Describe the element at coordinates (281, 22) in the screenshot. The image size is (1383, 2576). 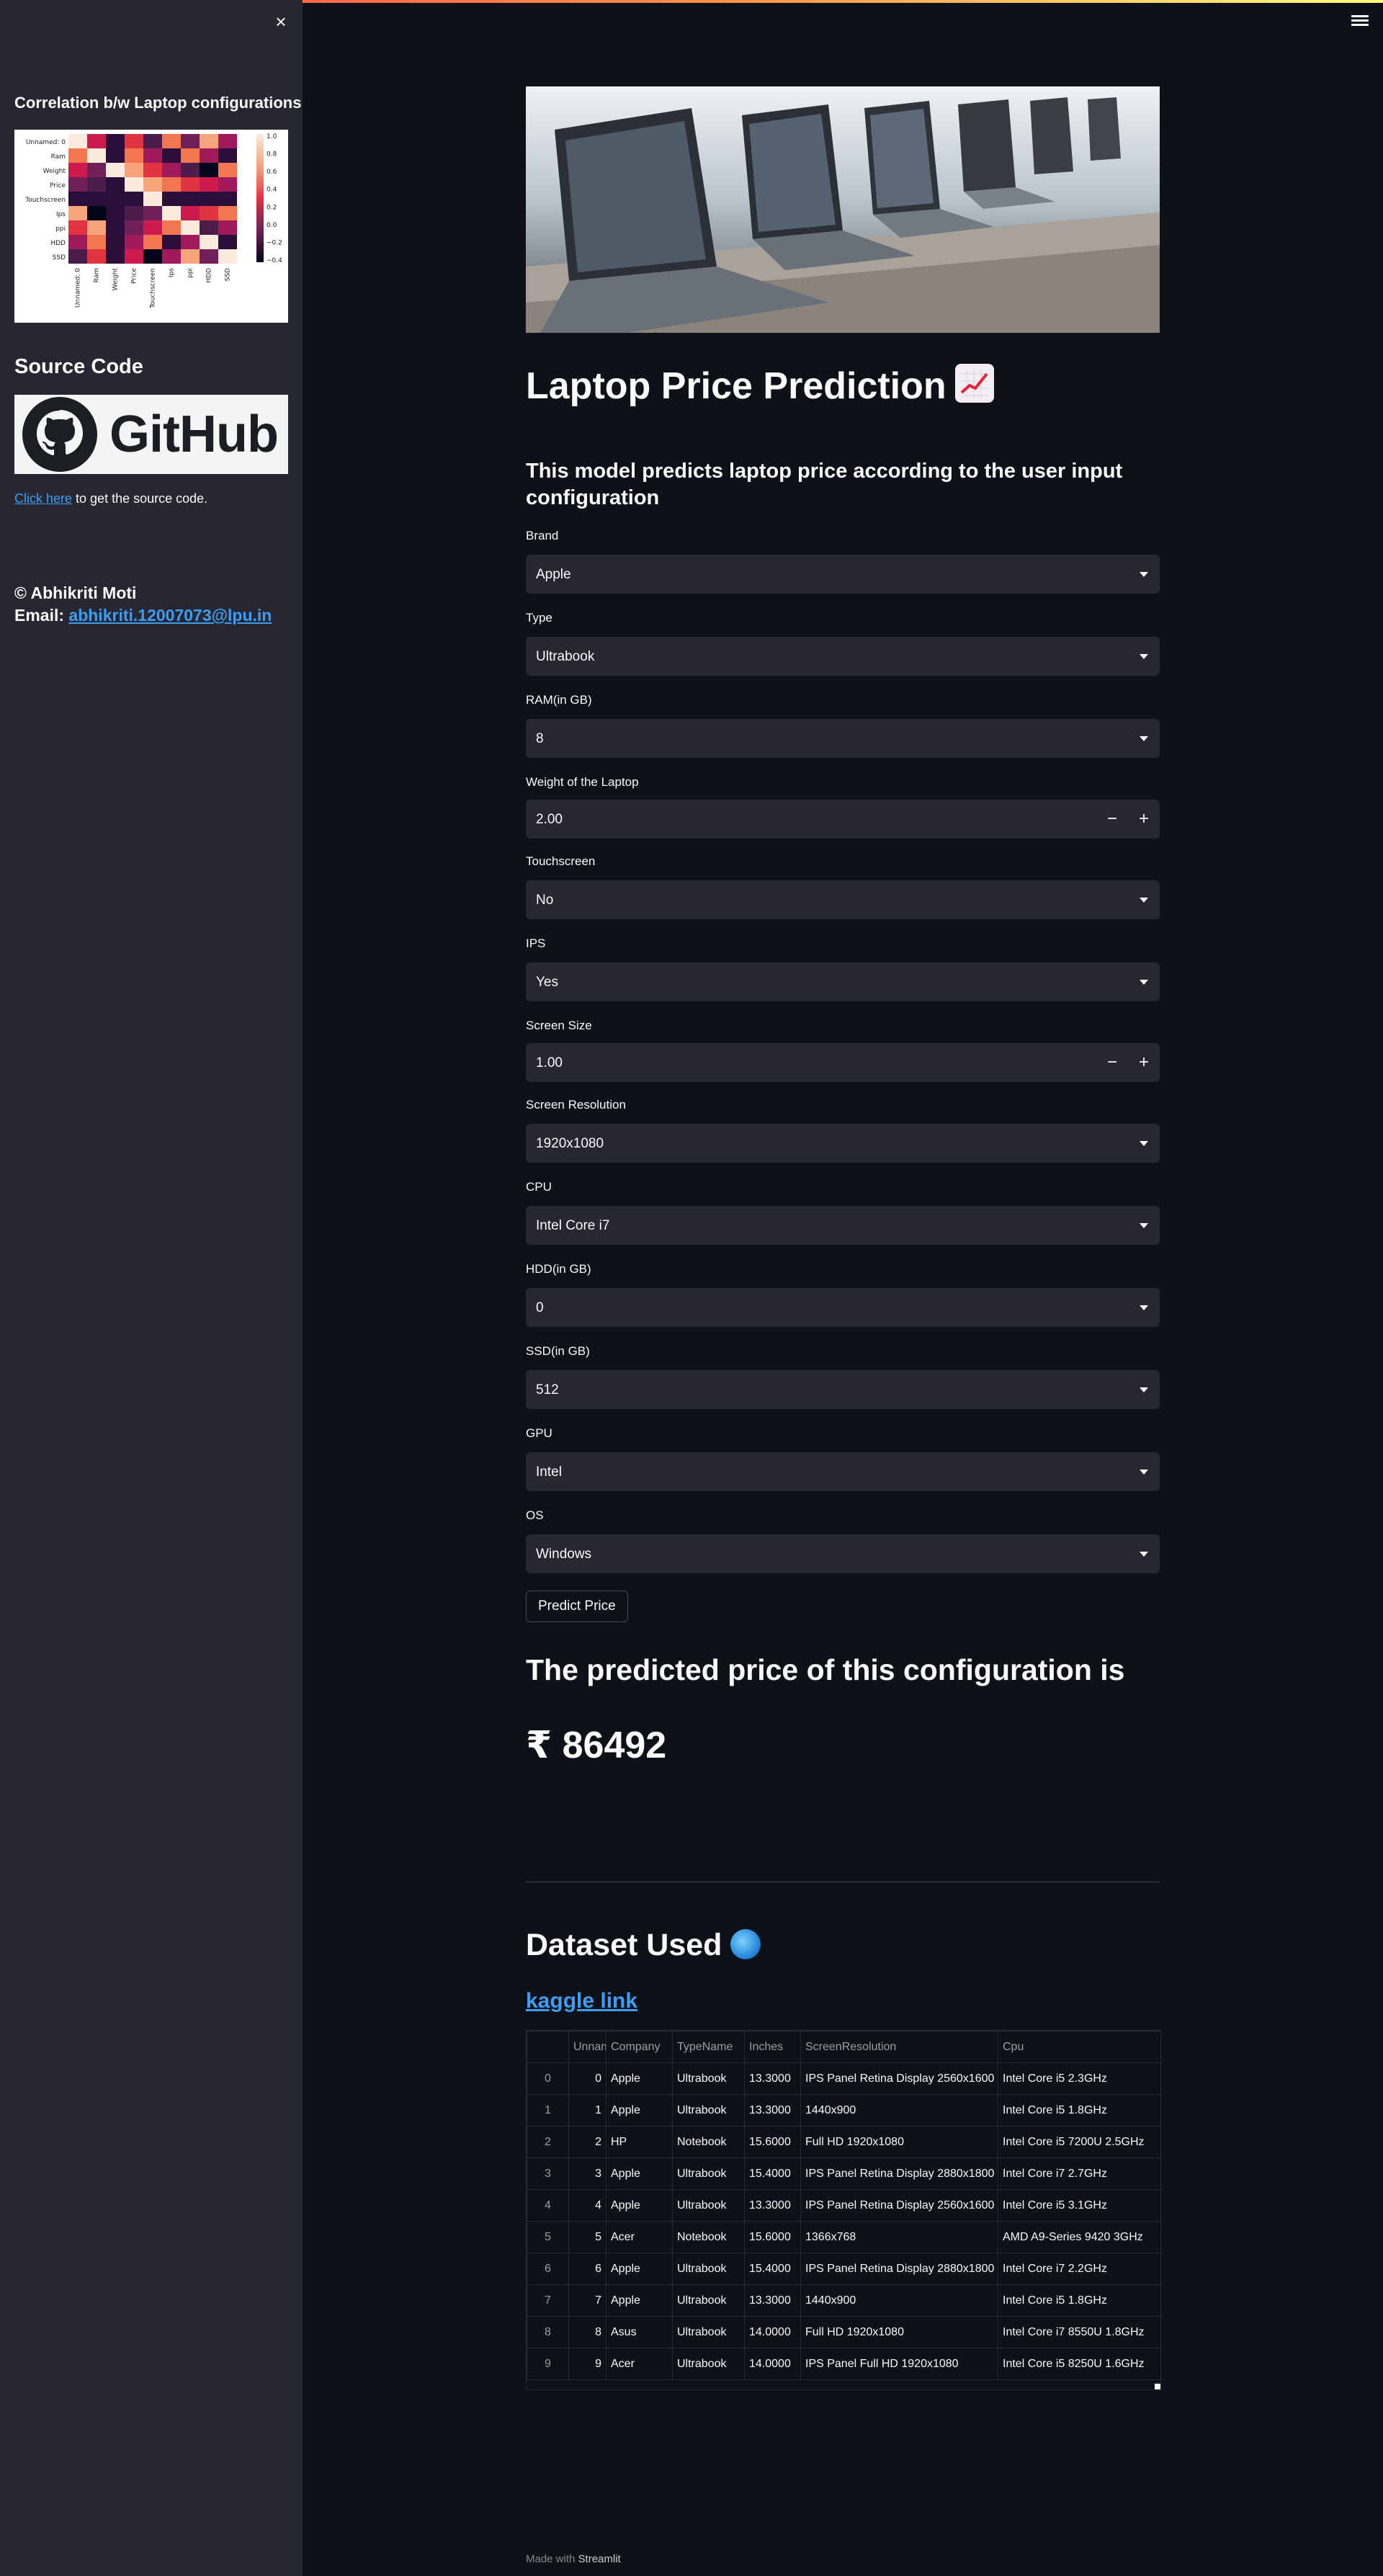
I see `close-icon: ×` at that location.